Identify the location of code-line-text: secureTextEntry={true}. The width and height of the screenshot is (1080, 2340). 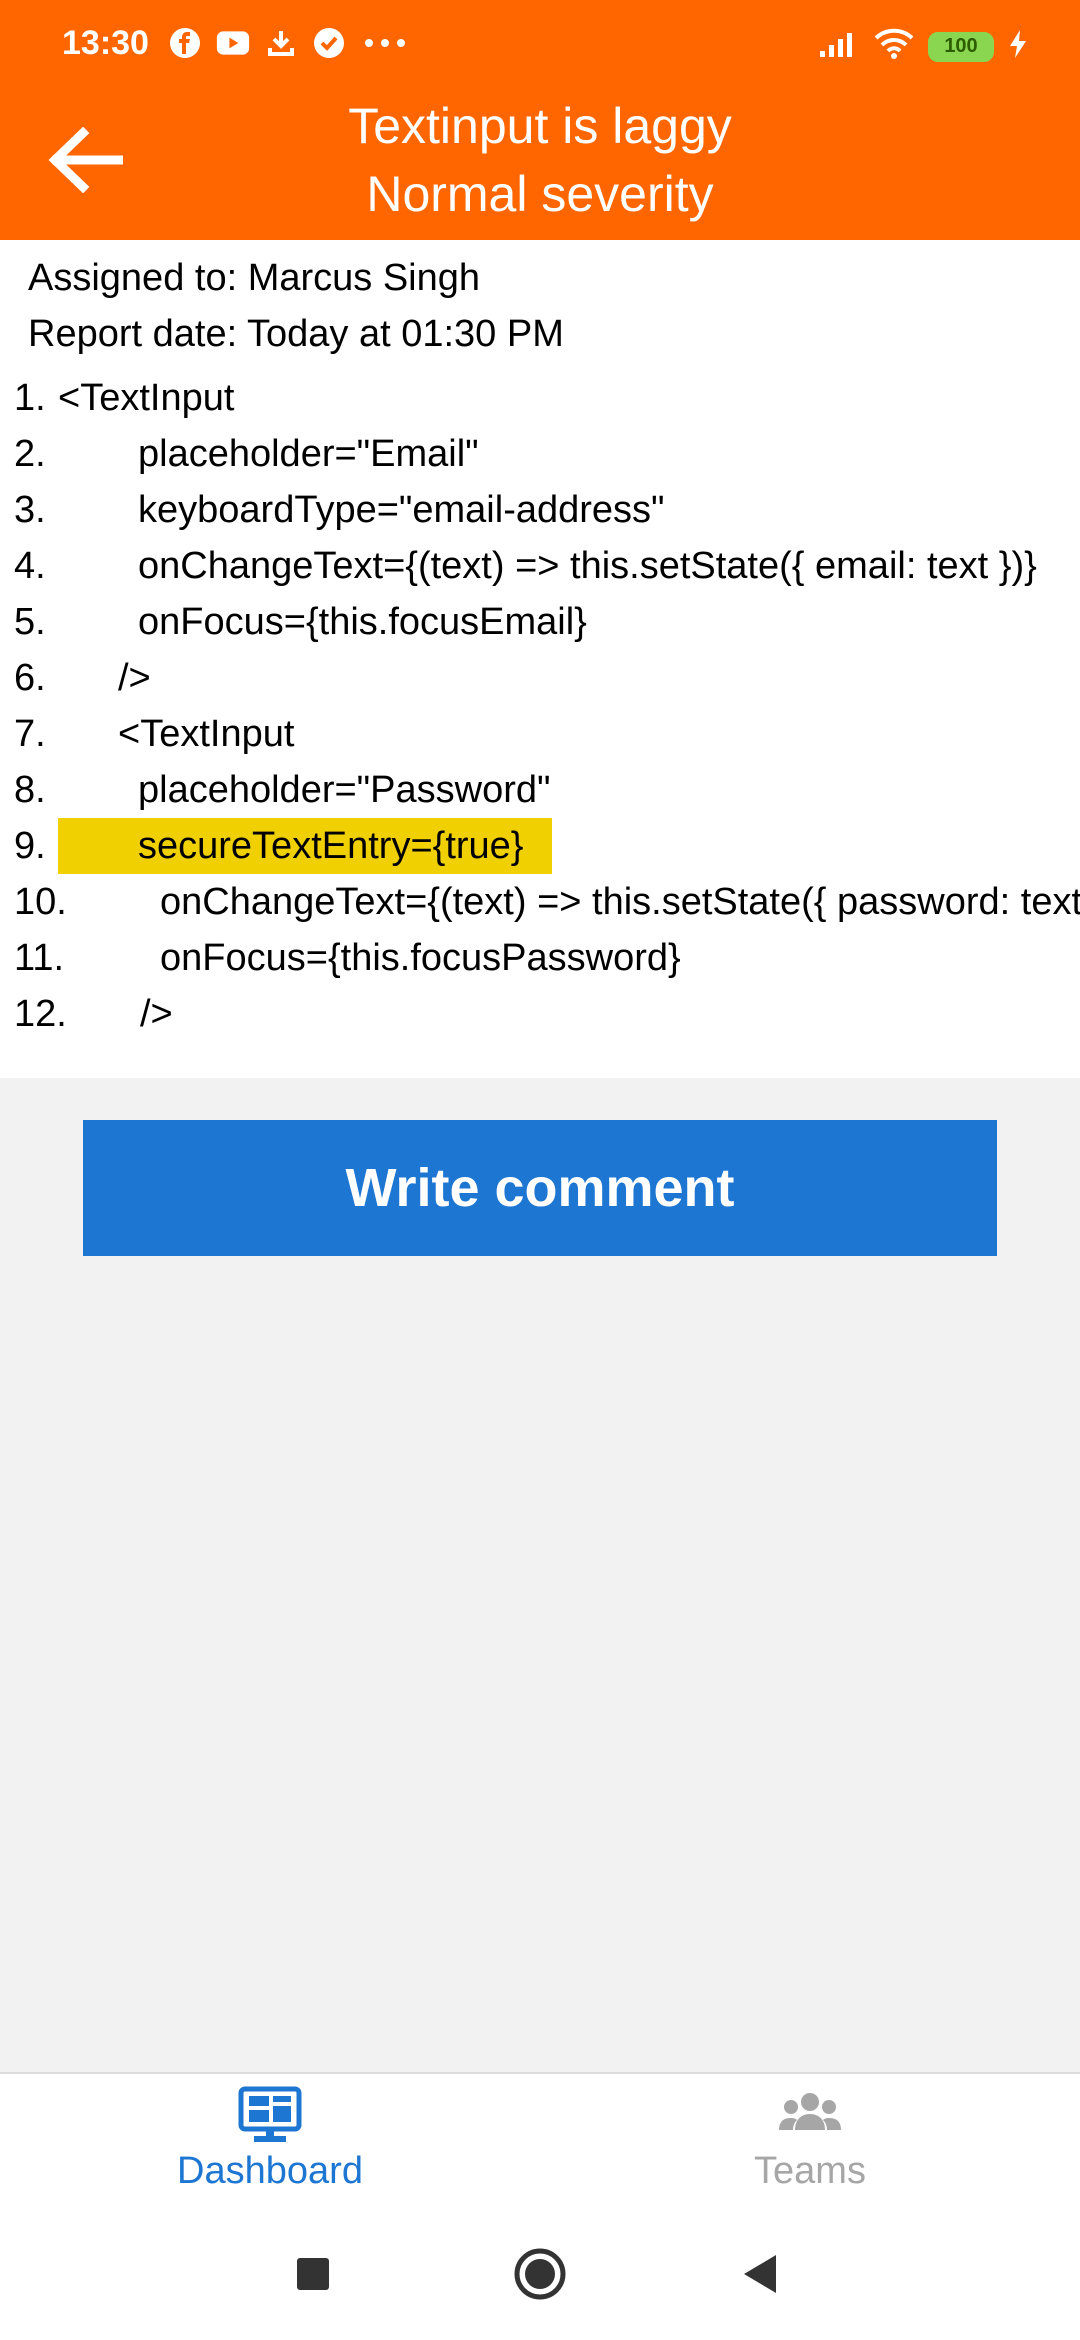
(331, 846).